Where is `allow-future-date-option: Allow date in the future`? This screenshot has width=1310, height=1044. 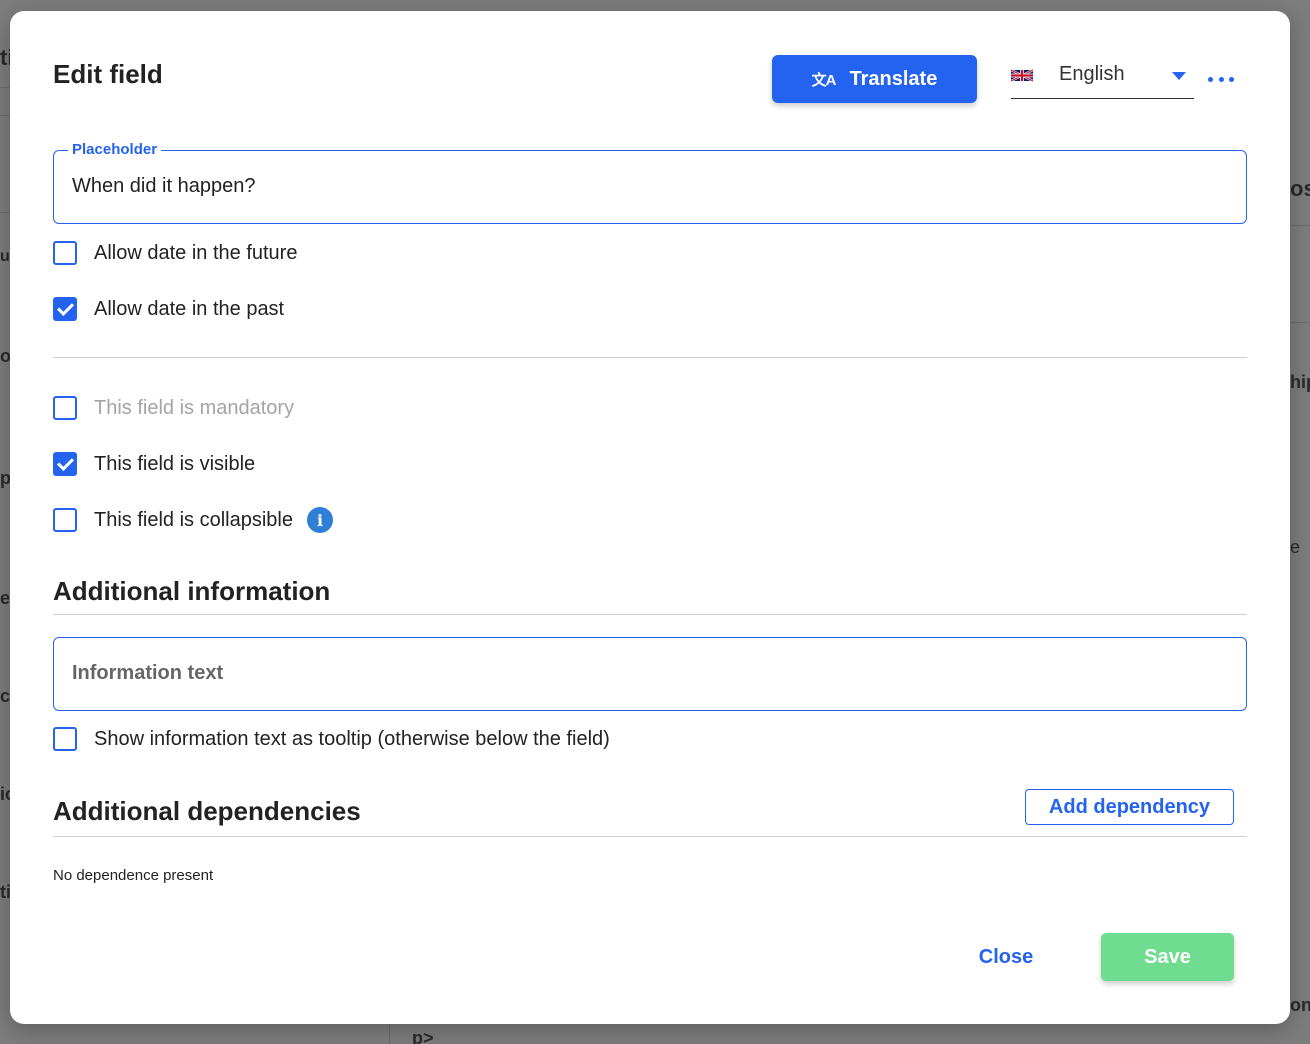 allow-future-date-option: Allow date in the future is located at coordinates (175, 253).